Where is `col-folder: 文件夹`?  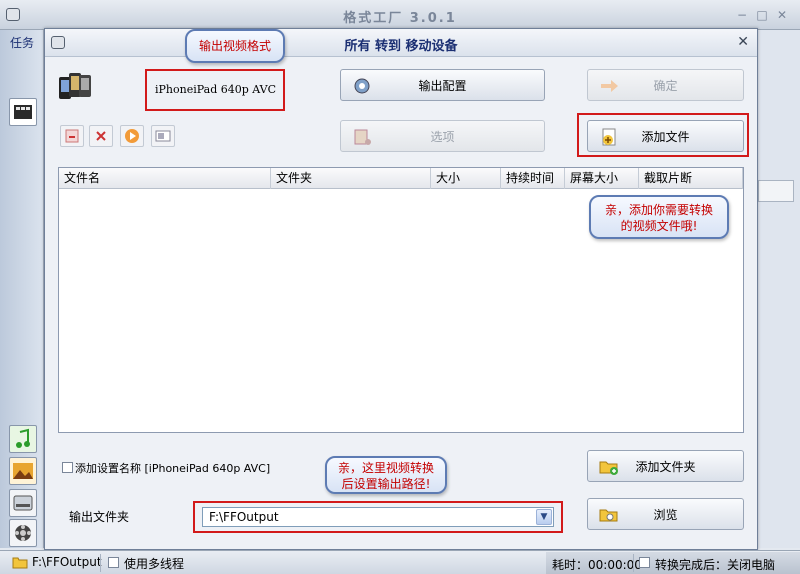 col-folder: 文件夹 is located at coordinates (351, 178).